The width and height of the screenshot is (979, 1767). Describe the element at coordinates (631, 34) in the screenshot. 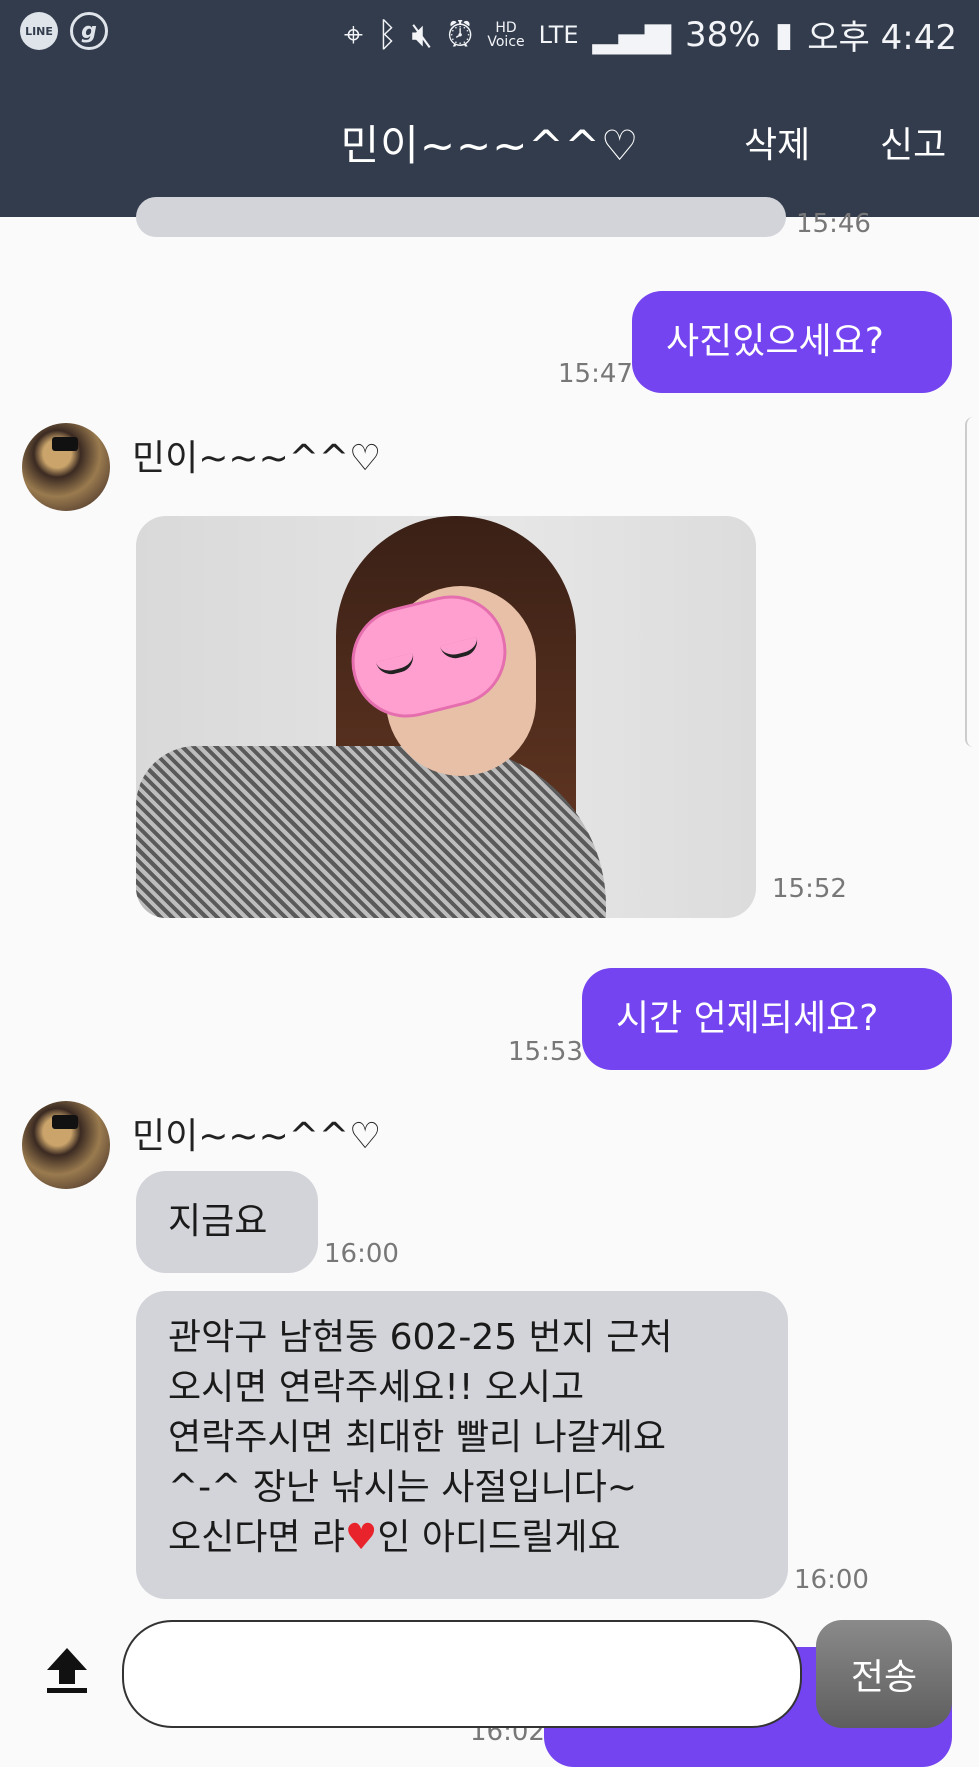

I see `signal-icon: ▂▄▆` at that location.